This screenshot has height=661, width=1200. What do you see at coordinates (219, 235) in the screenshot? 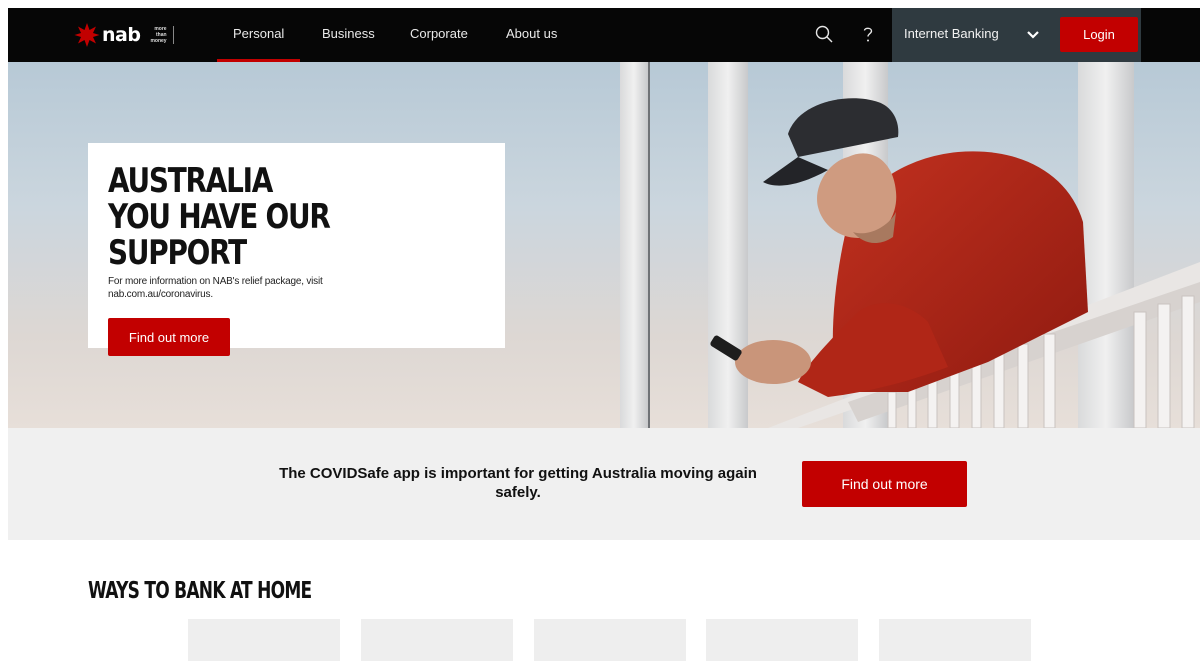
I see `promo-heading-line: YOU HAVE OUR SUPPORT` at bounding box center [219, 235].